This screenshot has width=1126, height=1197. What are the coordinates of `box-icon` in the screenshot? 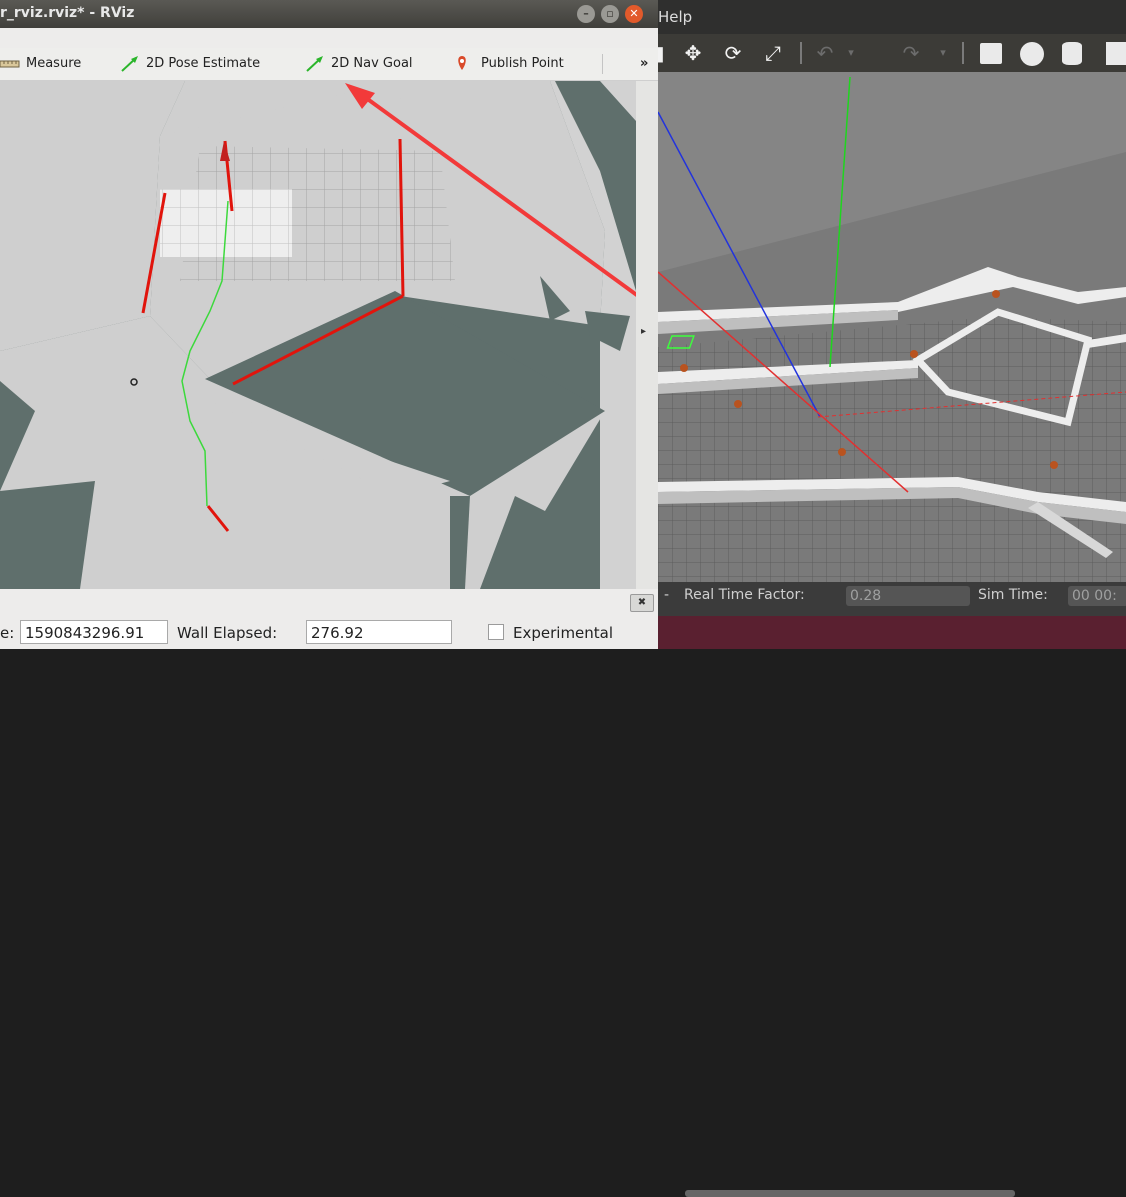 It's located at (991, 53).